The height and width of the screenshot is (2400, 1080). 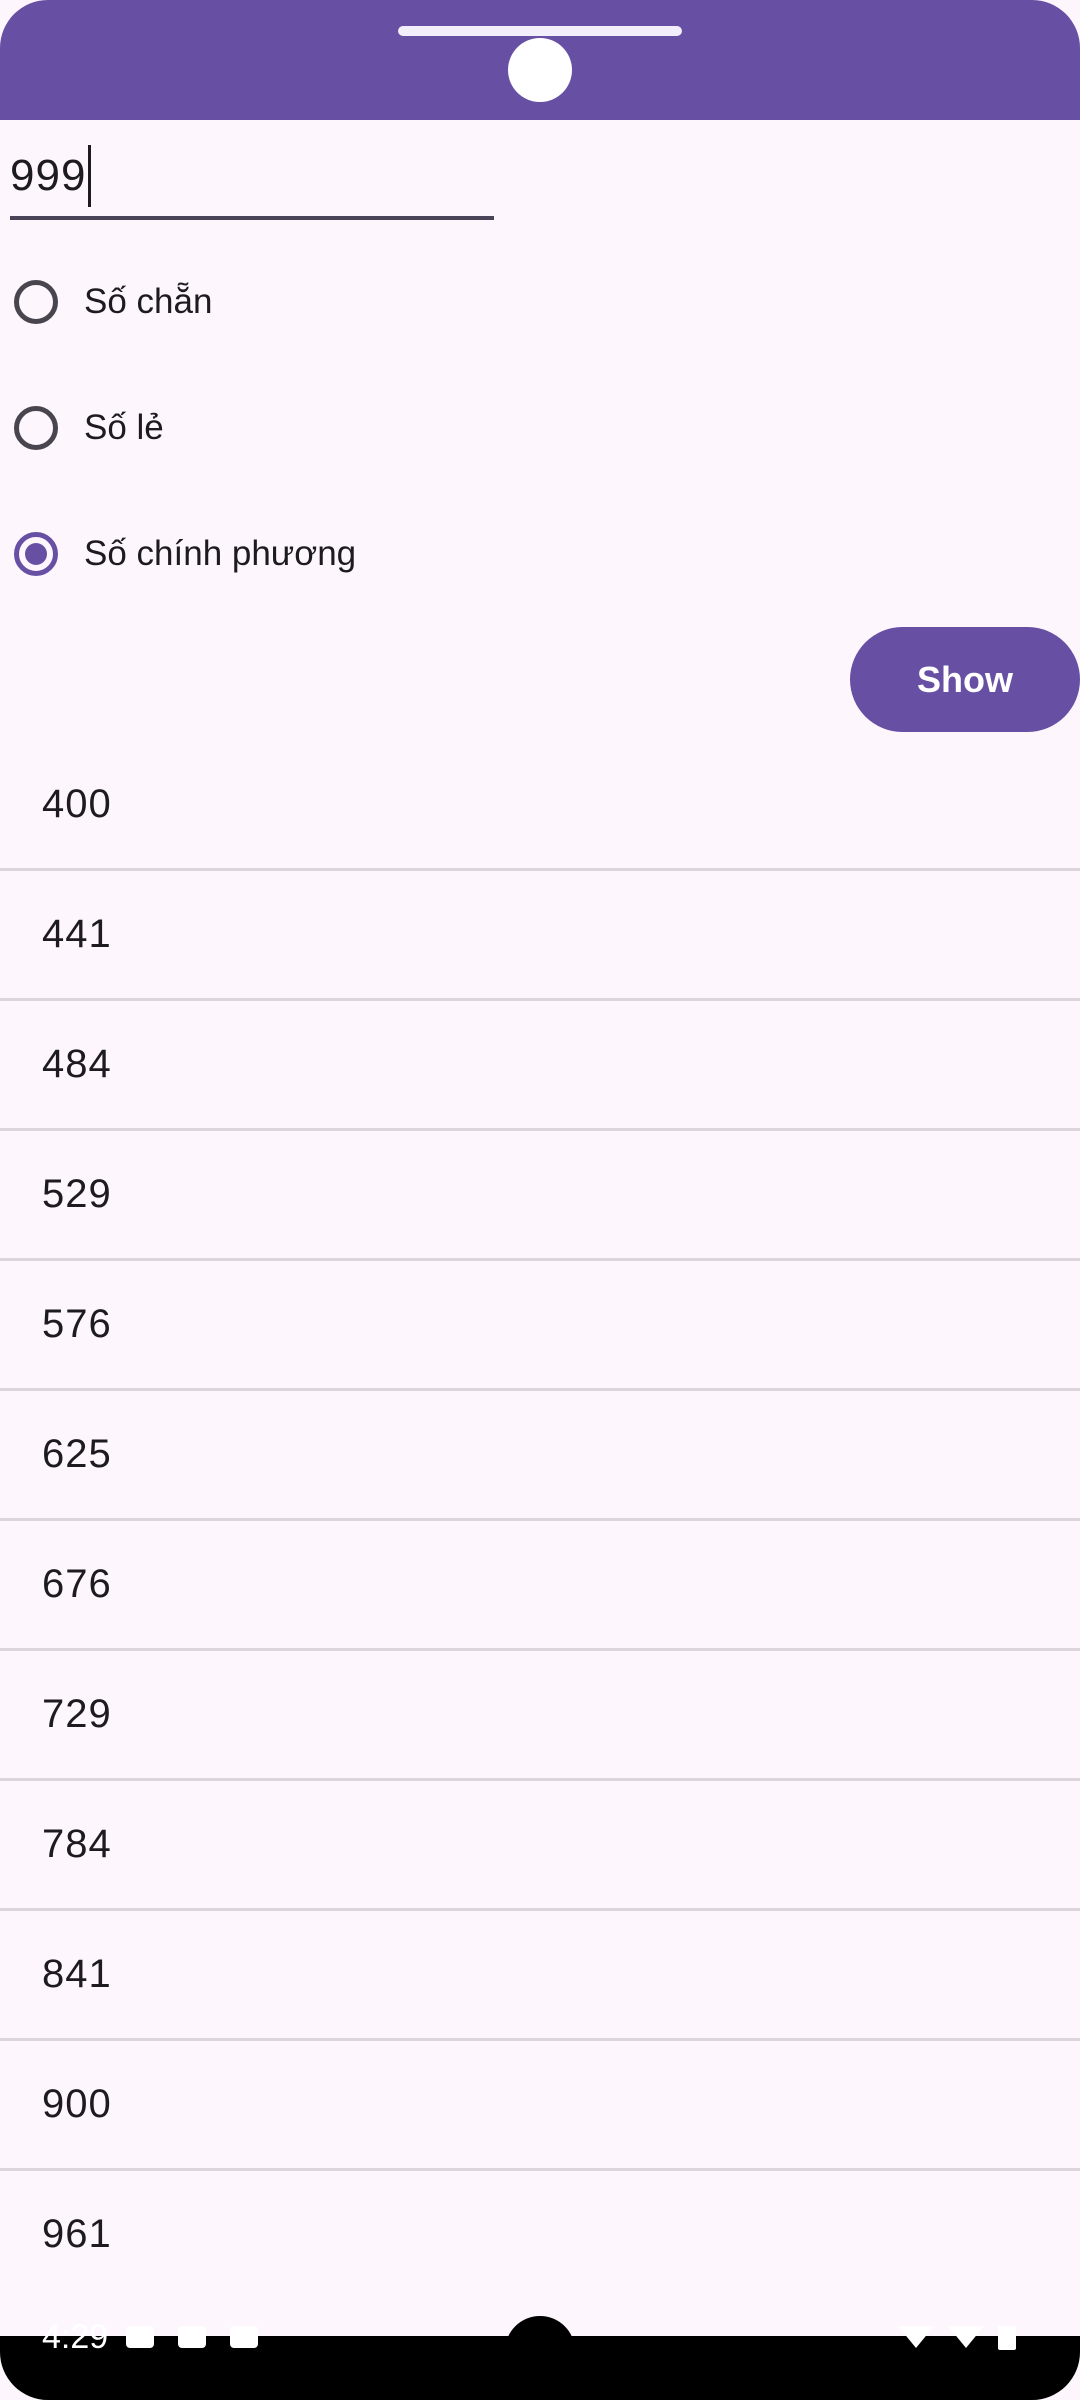 I want to click on list-item: 441, so click(x=540, y=936).